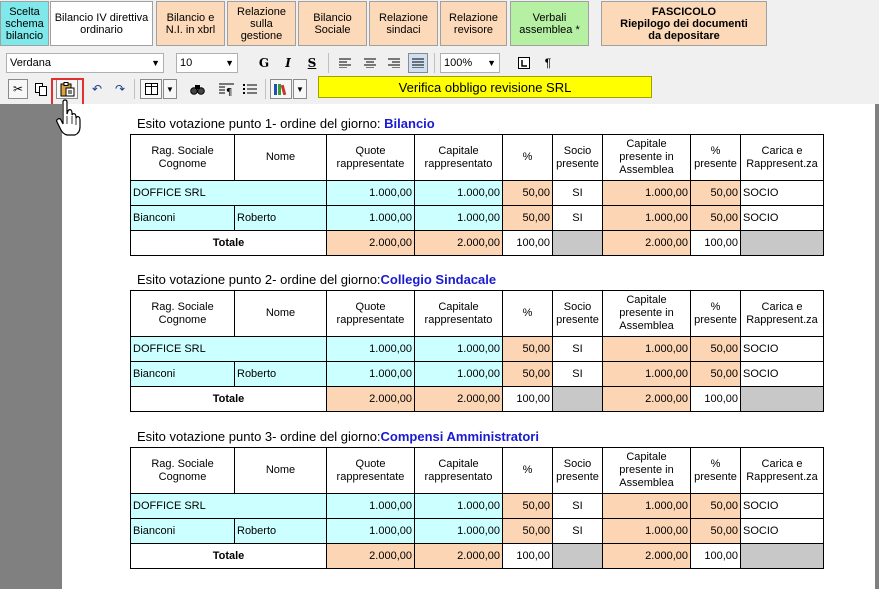  I want to click on table-dropdown-button: ▼, so click(170, 89).